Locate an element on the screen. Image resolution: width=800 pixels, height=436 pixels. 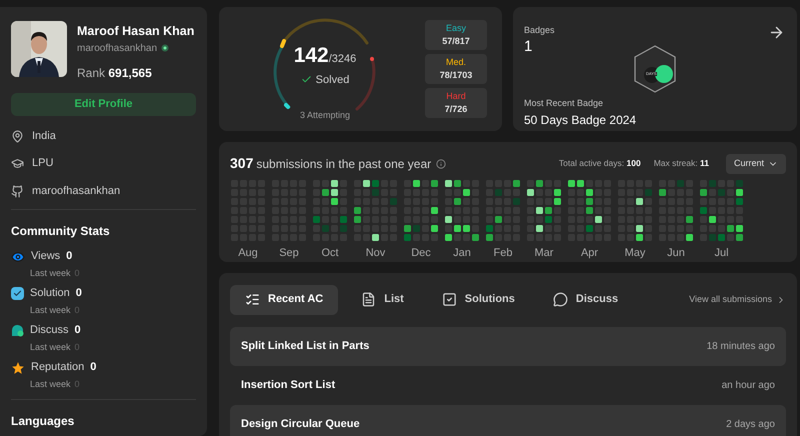
info-icon is located at coordinates (441, 163).